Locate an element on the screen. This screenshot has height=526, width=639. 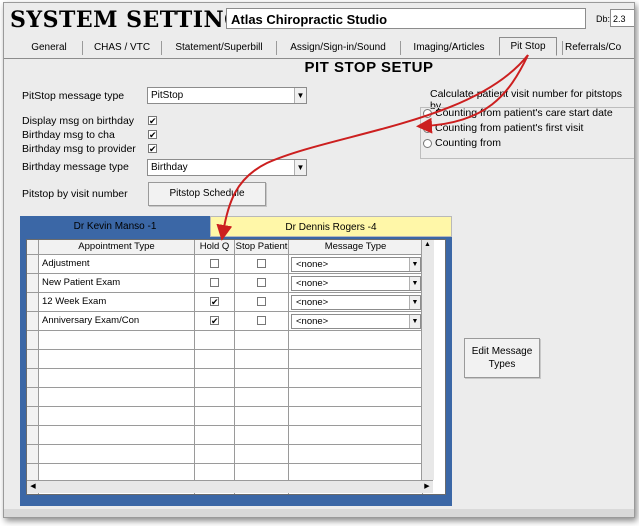
scroll-left-icon: ◀ is located at coordinates (33, 487).